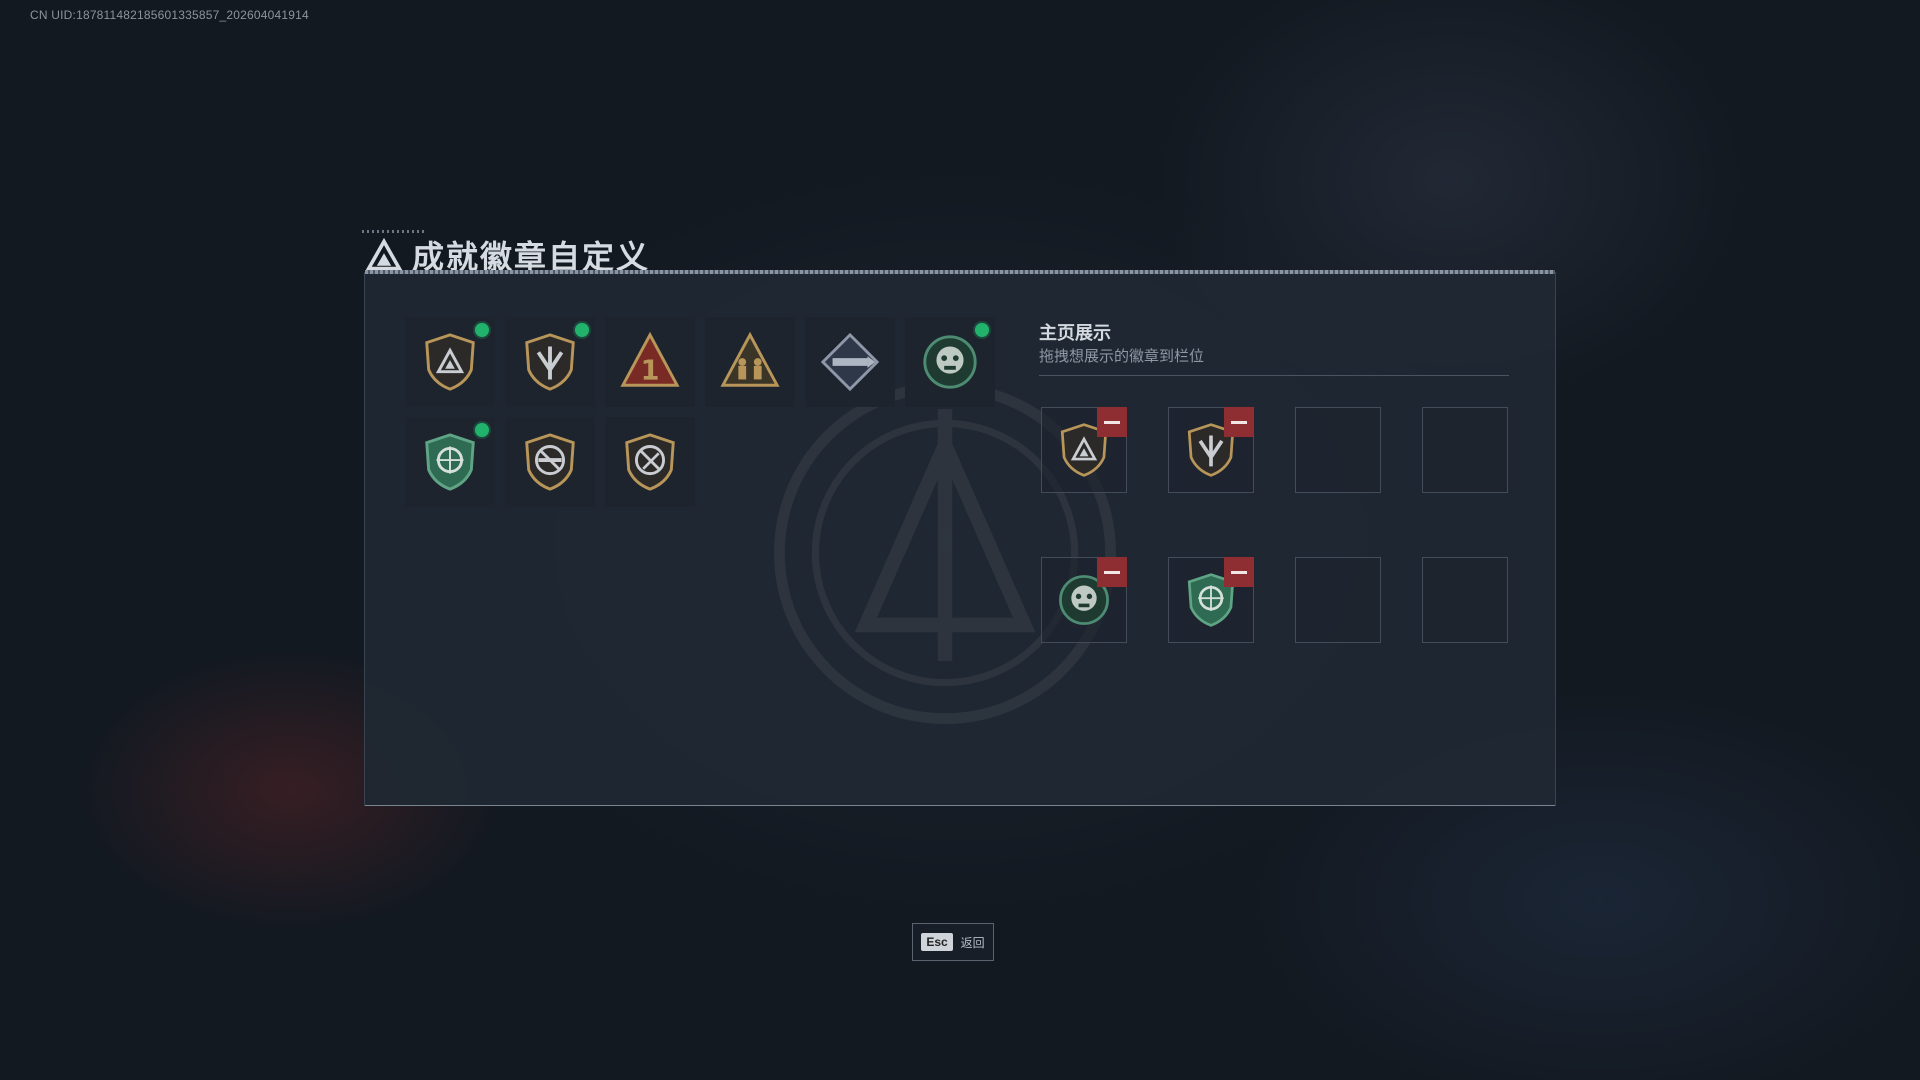 The height and width of the screenshot is (1080, 1920). I want to click on back-label: 返回, so click(972, 942).